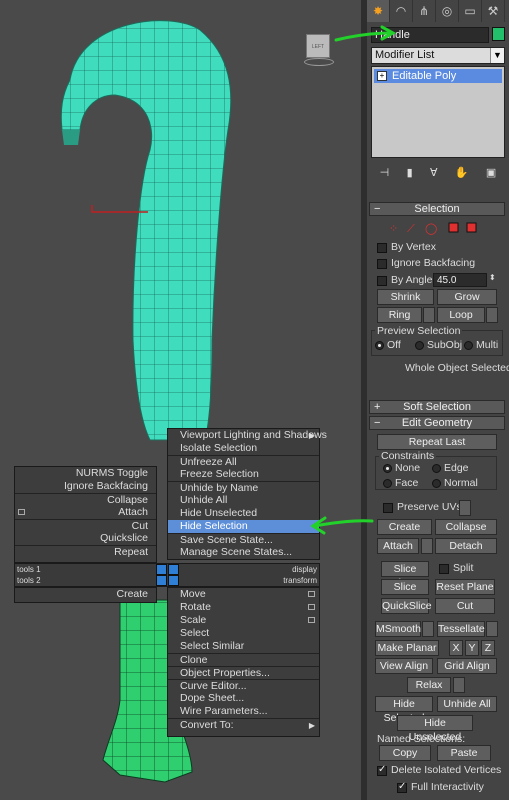 The width and height of the screenshot is (509, 800). Describe the element at coordinates (405, 575) in the screenshot. I see `slice-plane-button: Slice Plane` at that location.